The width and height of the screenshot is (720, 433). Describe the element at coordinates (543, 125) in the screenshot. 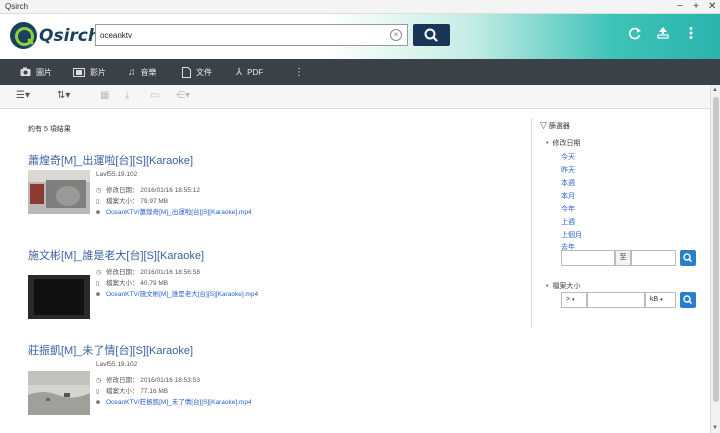

I see `filter-icon: ▽` at that location.